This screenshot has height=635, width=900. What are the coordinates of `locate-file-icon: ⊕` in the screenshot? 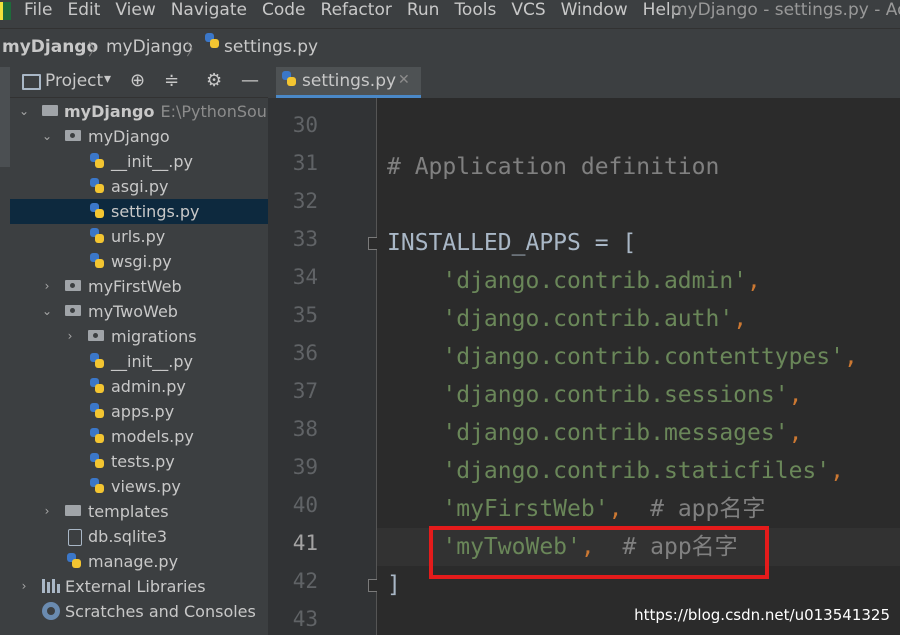 It's located at (137, 80).